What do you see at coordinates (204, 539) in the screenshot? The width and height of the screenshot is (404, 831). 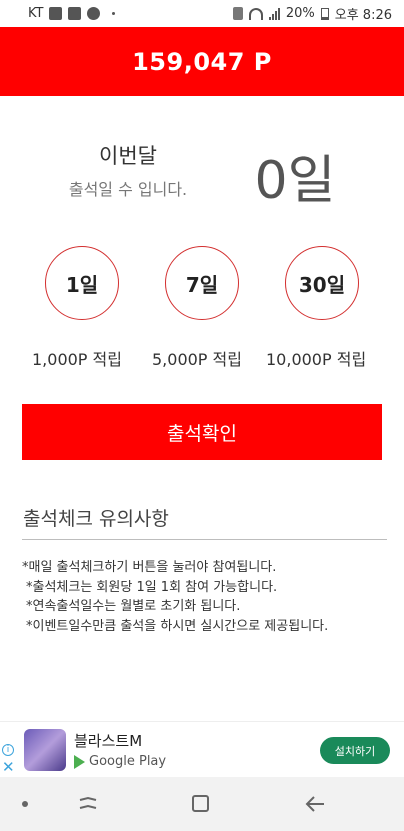 I see `notice-divider` at bounding box center [204, 539].